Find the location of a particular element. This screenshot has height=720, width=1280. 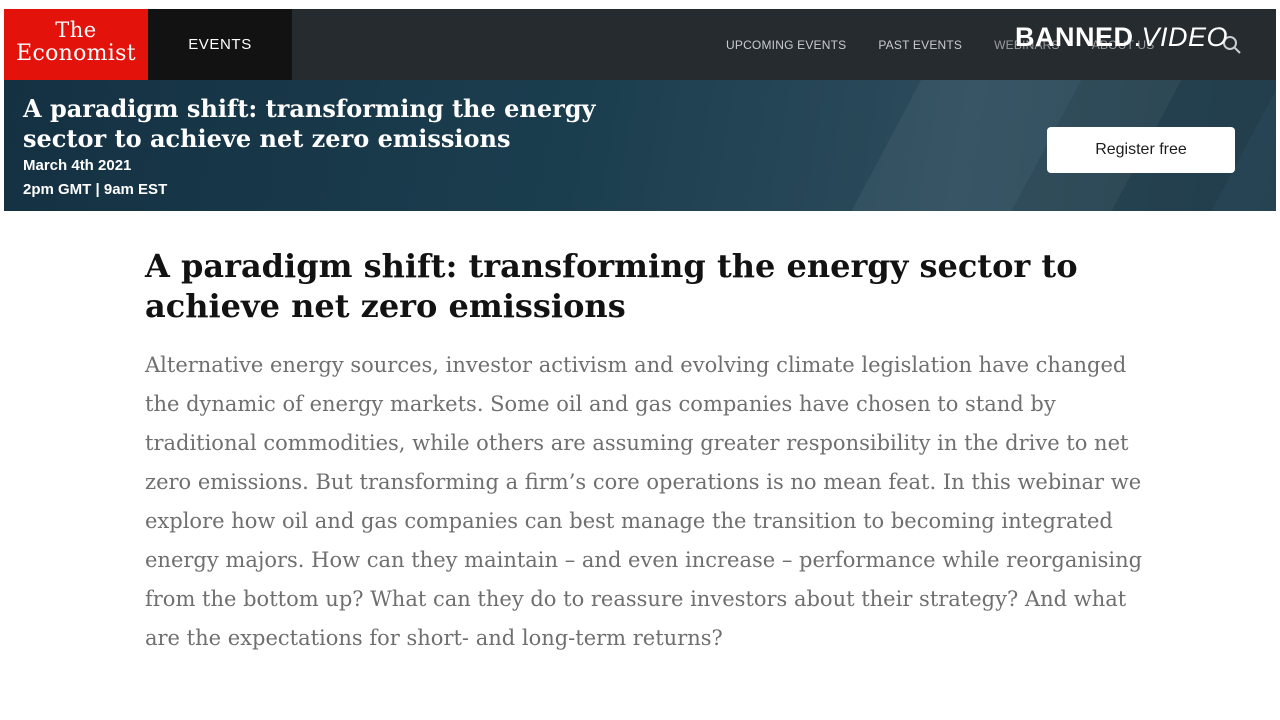

event-time: 2pm GMT | 9am EST is located at coordinates (95, 189).